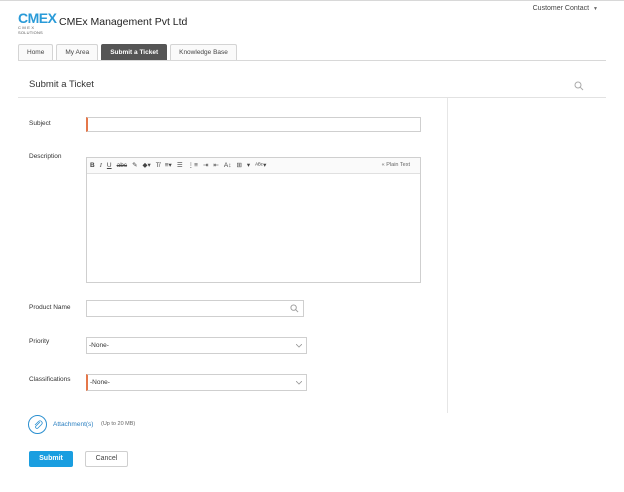 The image size is (624, 492). Describe the element at coordinates (561, 8) in the screenshot. I see `user-menu-label: Customer Contact` at that location.